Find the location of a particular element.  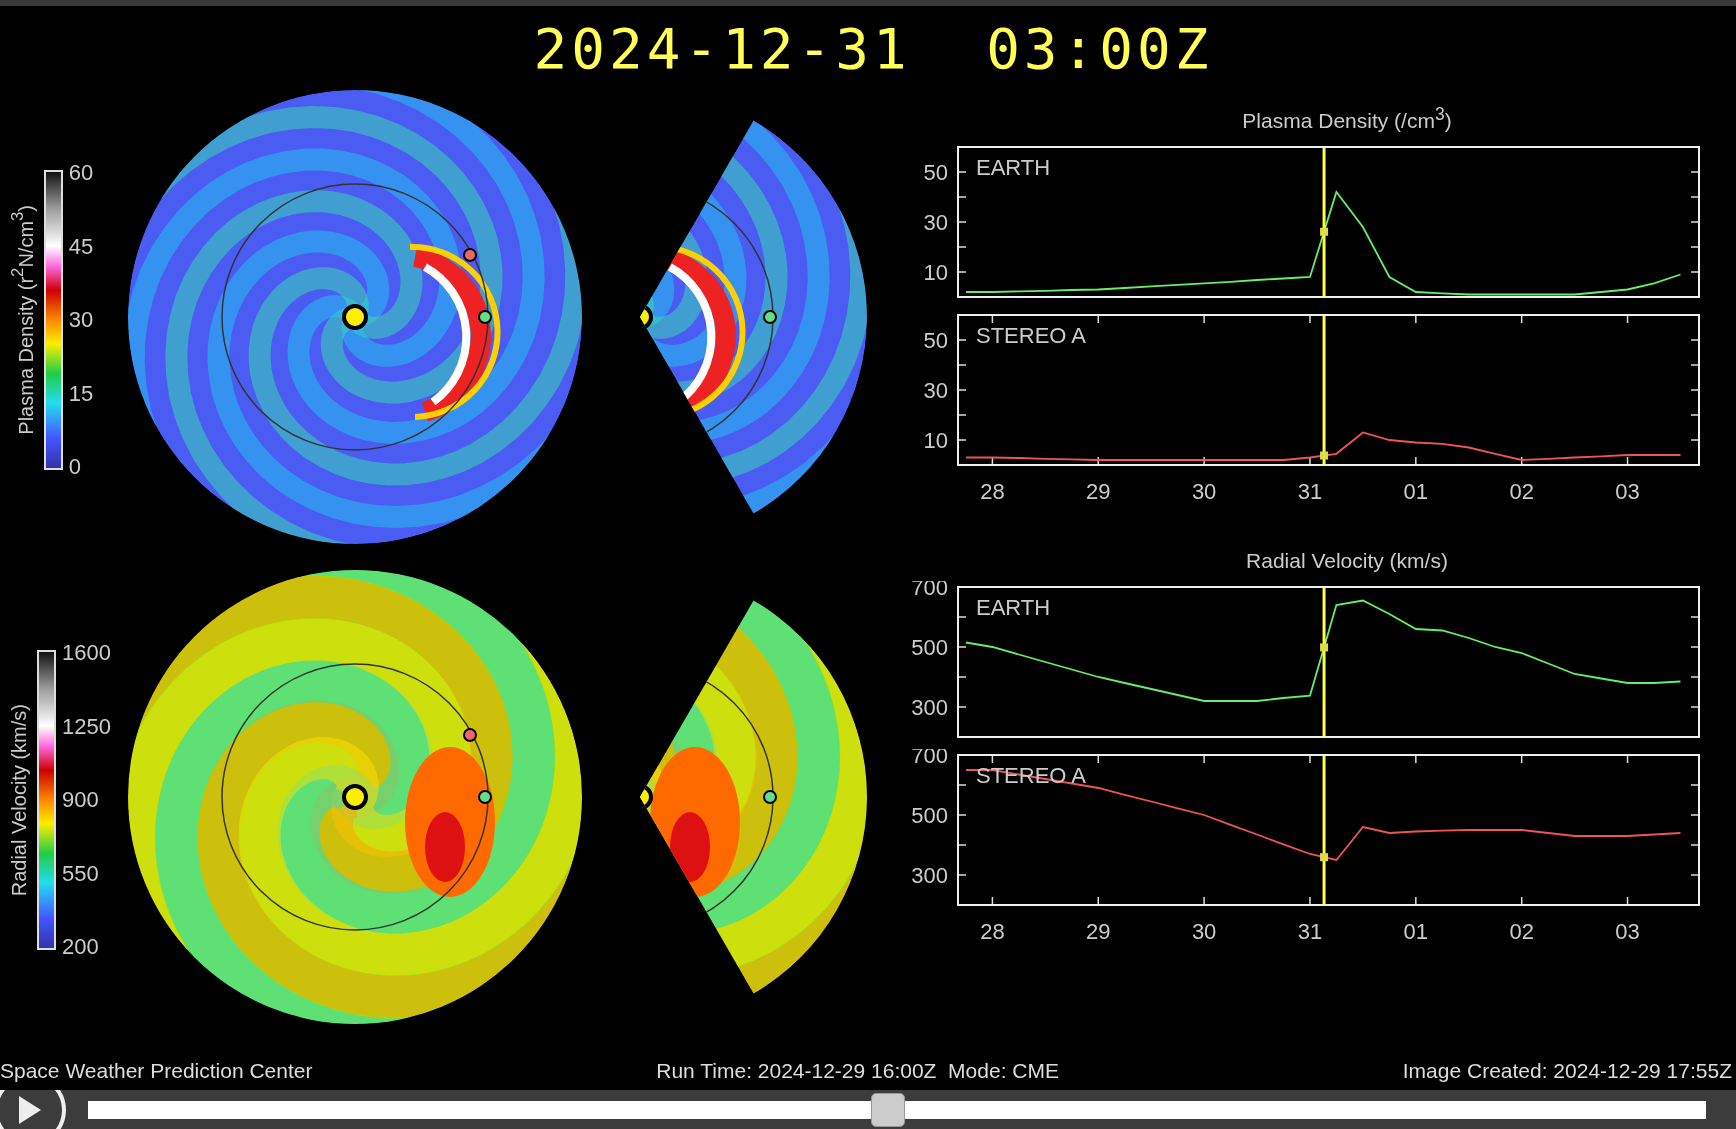

play-icon is located at coordinates (30, 1109).